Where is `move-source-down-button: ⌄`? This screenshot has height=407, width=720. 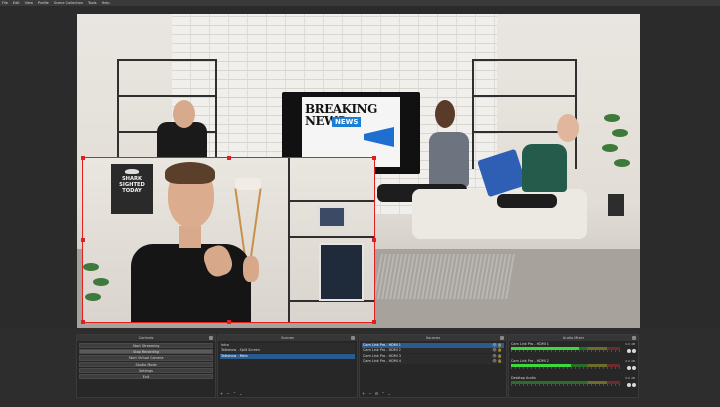 move-source-down-button: ⌄ is located at coordinates (389, 393).